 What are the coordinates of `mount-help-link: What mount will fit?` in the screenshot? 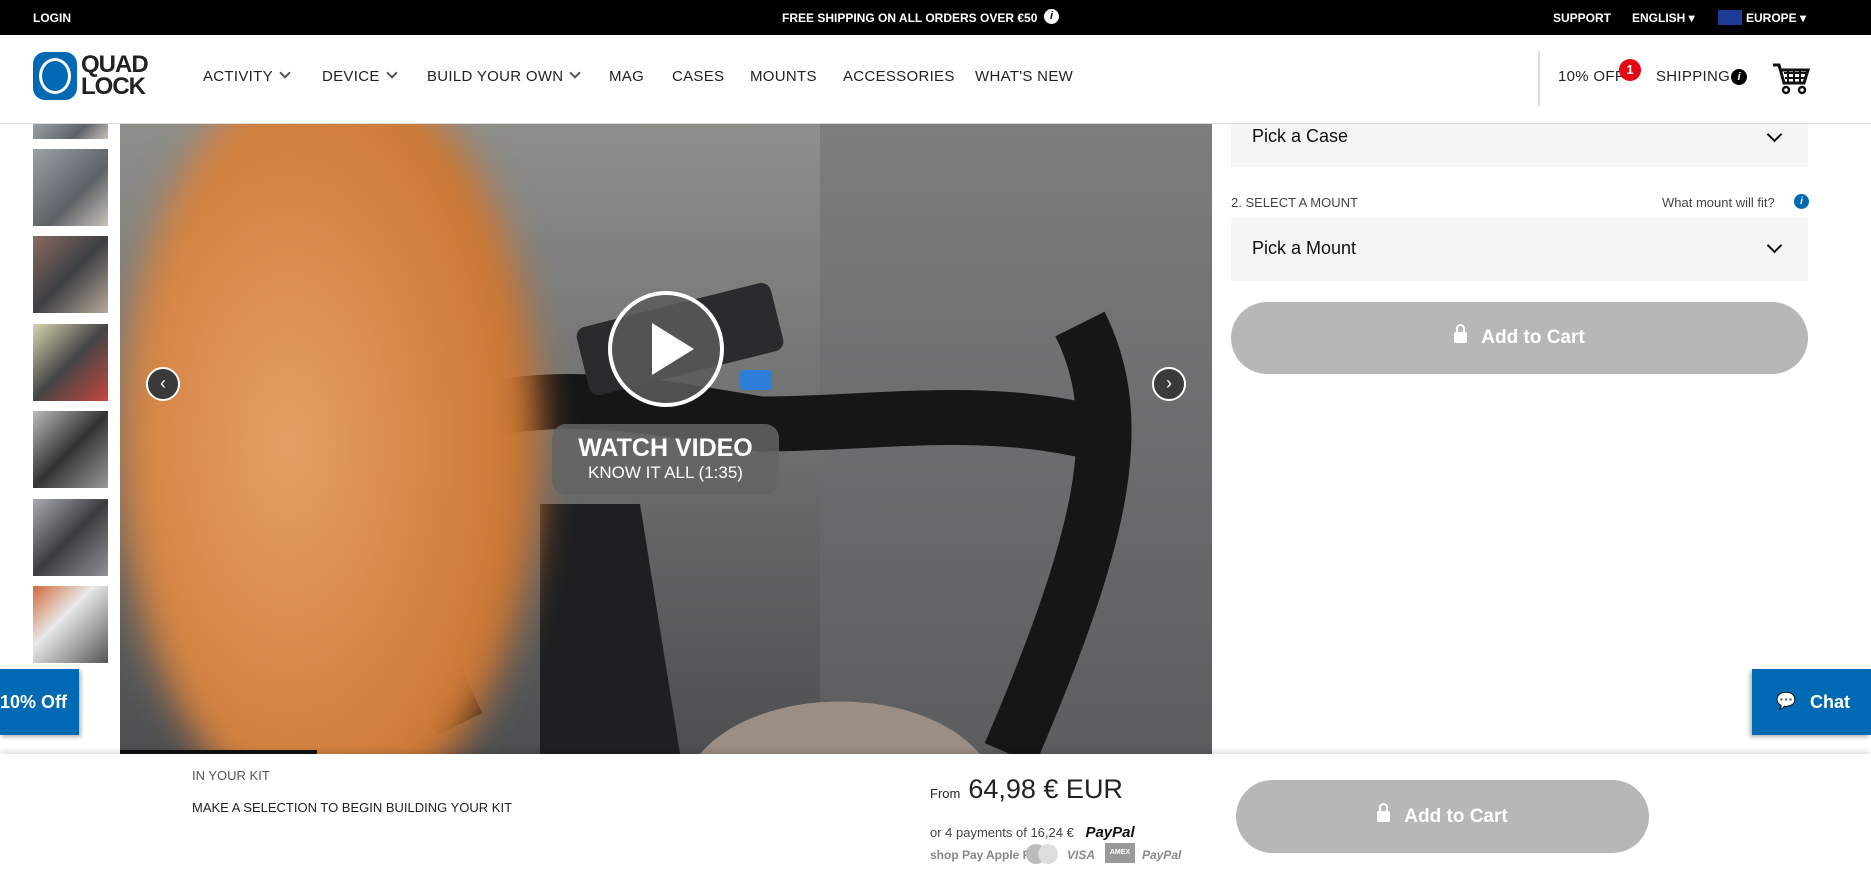 It's located at (1718, 202).